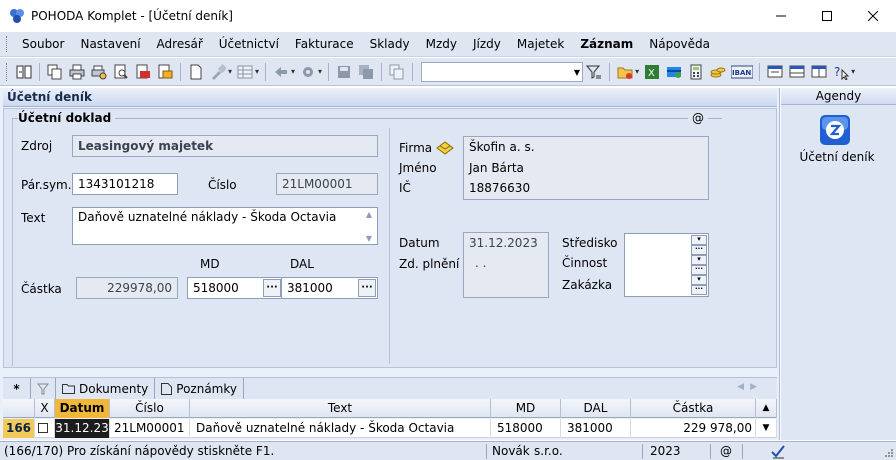 Image resolution: width=896 pixels, height=460 pixels. What do you see at coordinates (257, 71) in the screenshot?
I see `table-dropdown-icon: ▾` at bounding box center [257, 71].